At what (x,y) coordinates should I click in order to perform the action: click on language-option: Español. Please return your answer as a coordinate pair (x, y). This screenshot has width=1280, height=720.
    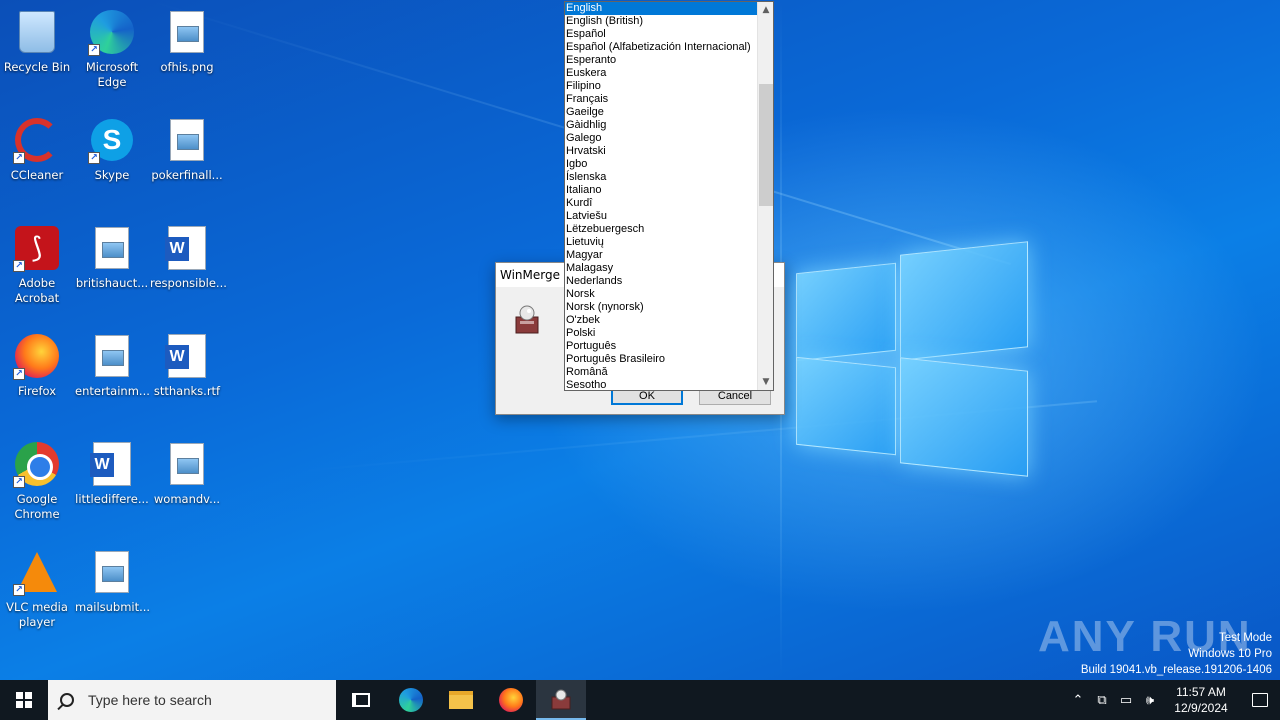
    Looking at the image, I should click on (661, 34).